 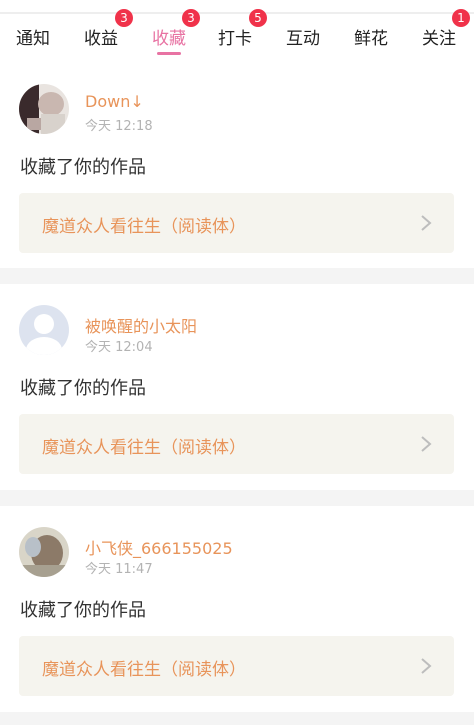 I want to click on tab-favorites: 收藏 3, so click(x=169, y=37).